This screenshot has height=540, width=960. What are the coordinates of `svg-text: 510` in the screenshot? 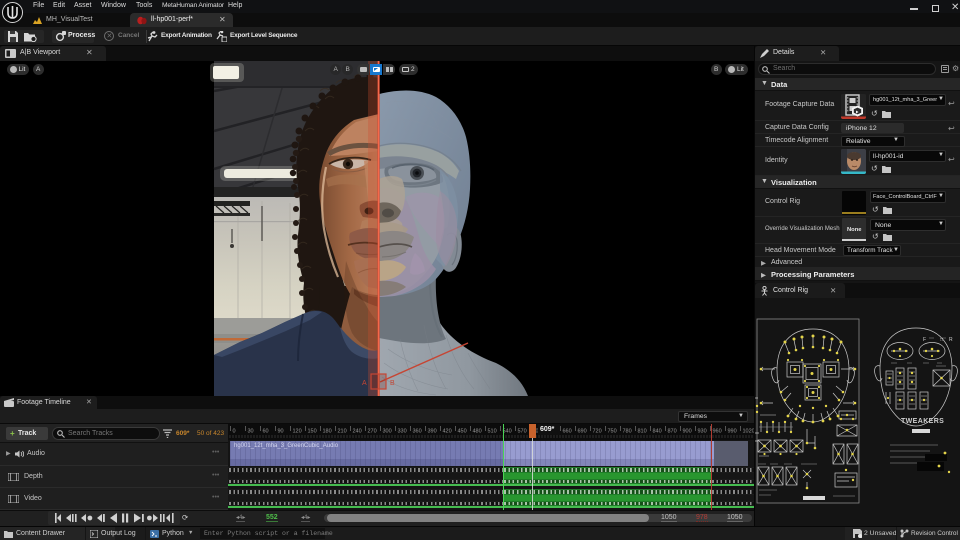 It's located at (492, 432).